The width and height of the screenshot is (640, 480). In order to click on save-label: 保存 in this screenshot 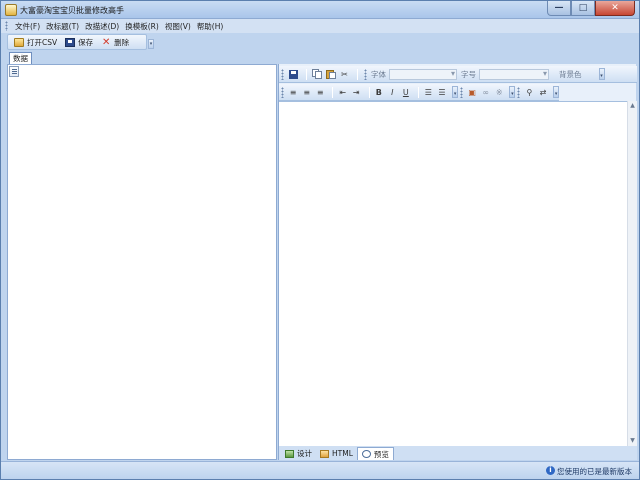, I will do `click(86, 42)`.